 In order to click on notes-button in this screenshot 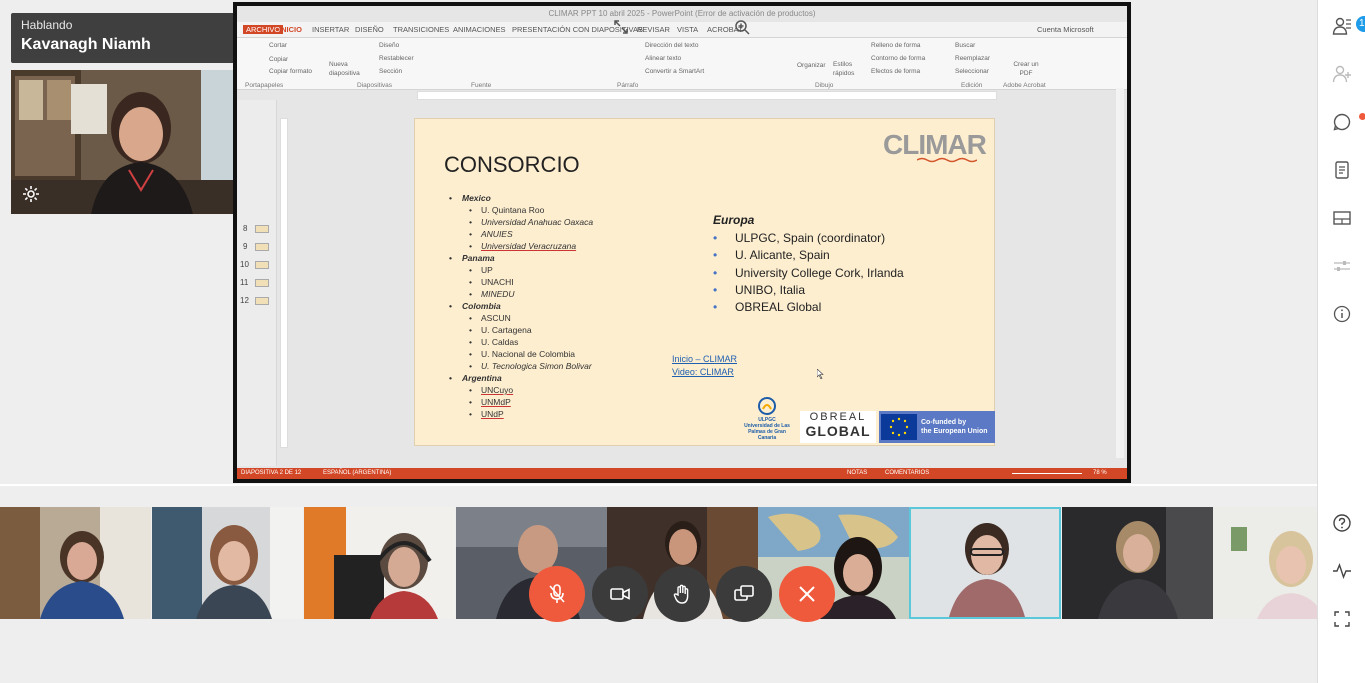, I will do `click(1342, 170)`.